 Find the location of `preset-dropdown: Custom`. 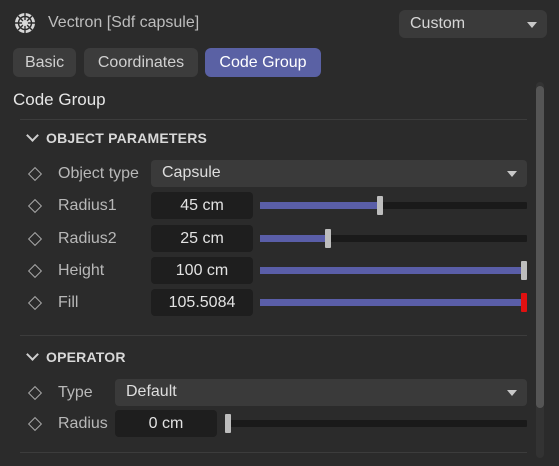

preset-dropdown: Custom is located at coordinates (473, 24).